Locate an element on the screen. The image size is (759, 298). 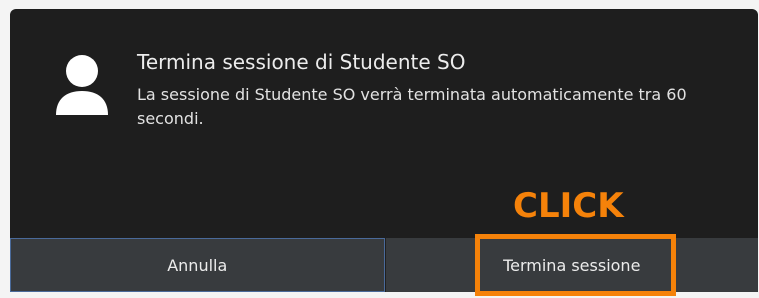
cancel-button: Annulla is located at coordinates (197, 265).